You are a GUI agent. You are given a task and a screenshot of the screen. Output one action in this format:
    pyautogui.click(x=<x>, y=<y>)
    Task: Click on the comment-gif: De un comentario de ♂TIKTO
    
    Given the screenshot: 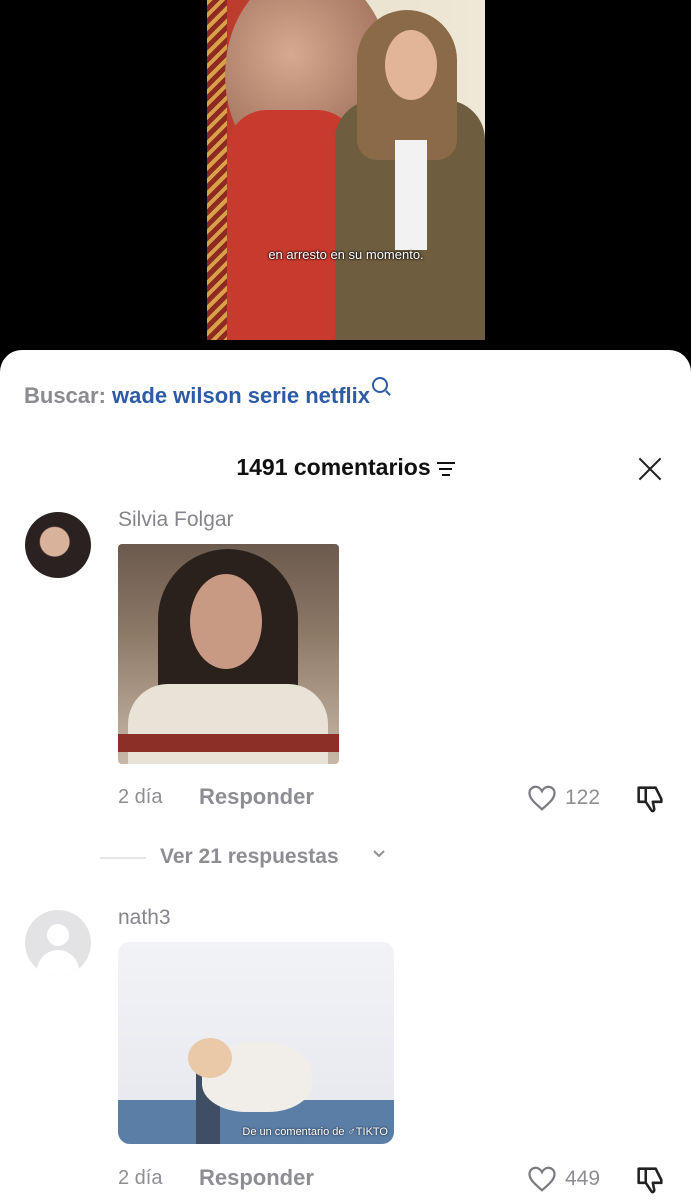 What is the action you would take?
    pyautogui.click(x=256, y=1043)
    